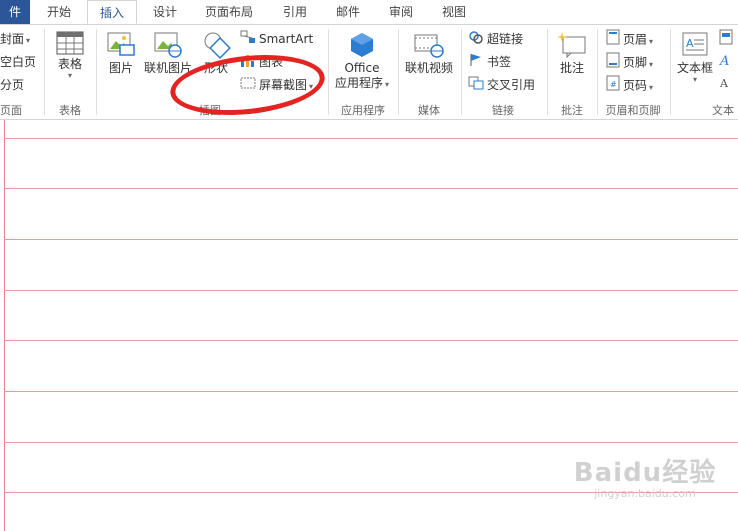 The width and height of the screenshot is (738, 531). What do you see at coordinates (695, 45) in the screenshot?
I see `textbox-icon: A` at bounding box center [695, 45].